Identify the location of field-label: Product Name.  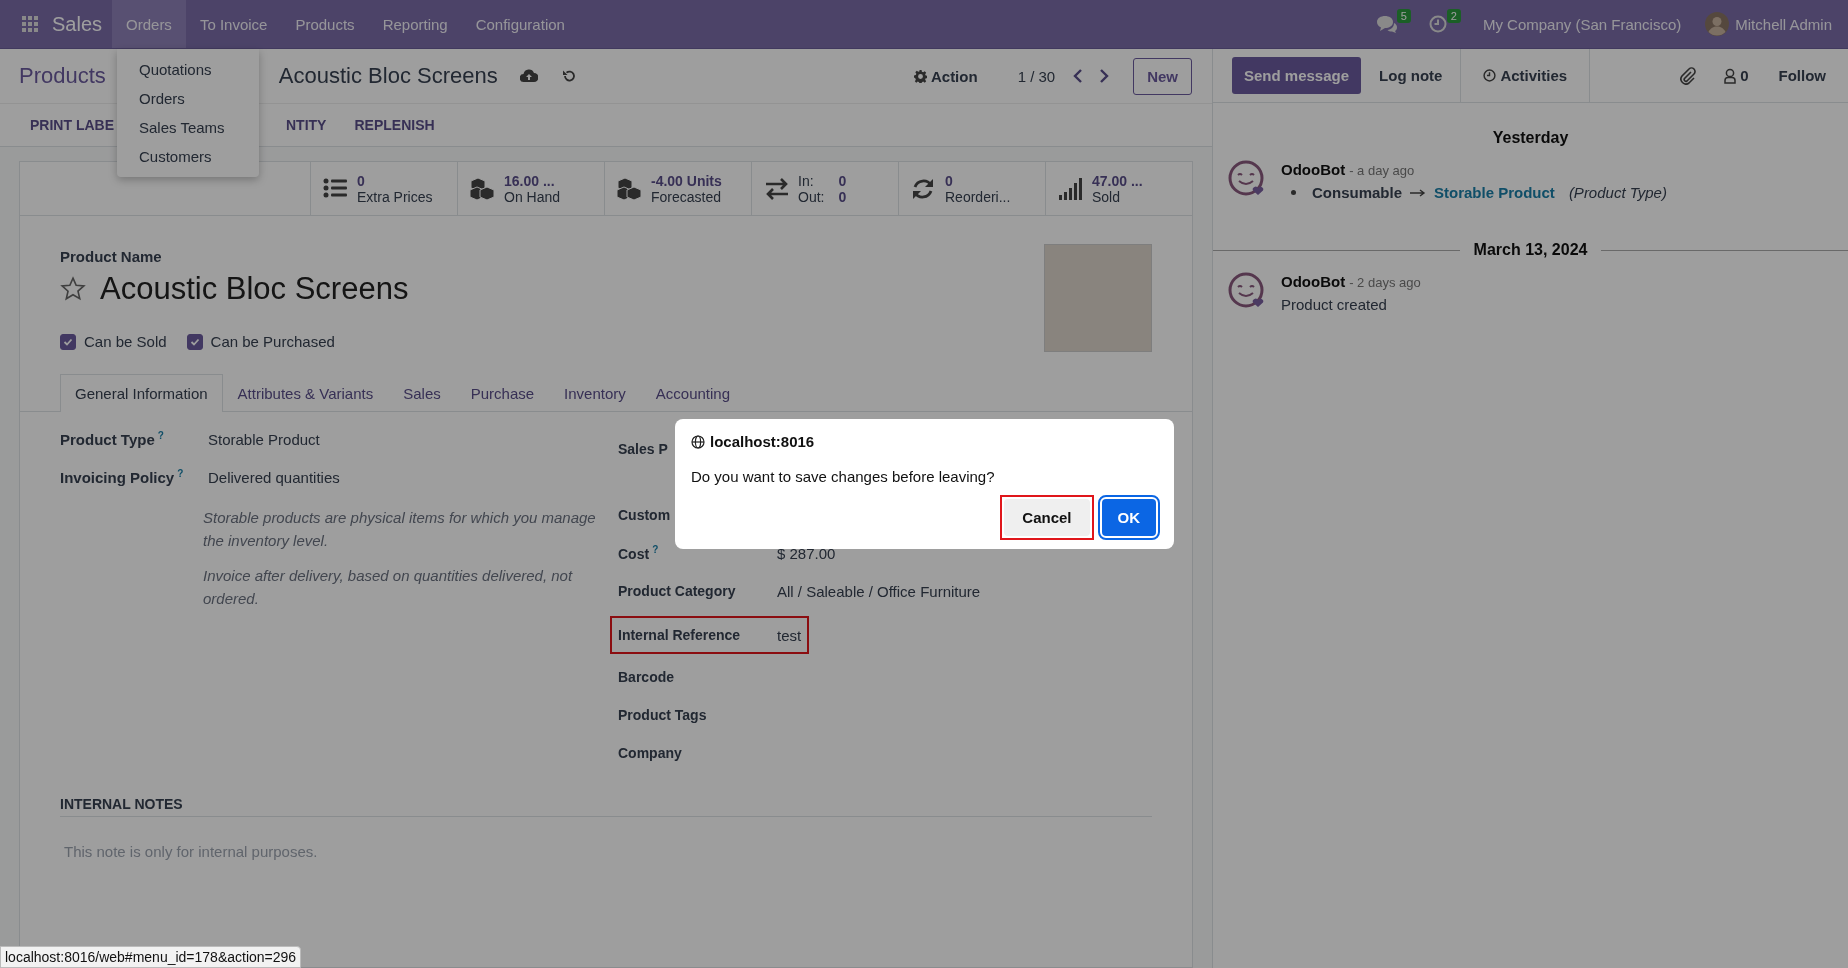
(111, 256).